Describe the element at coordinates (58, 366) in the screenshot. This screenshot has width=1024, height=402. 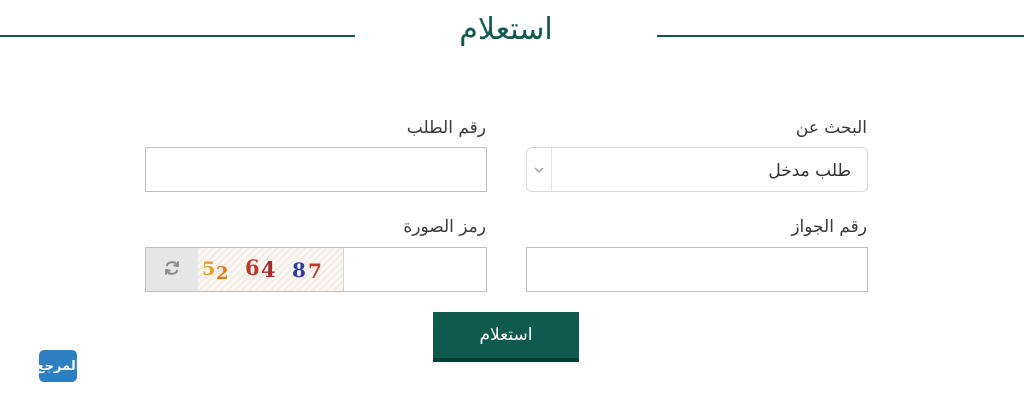
I see `site-logo: المرجع` at that location.